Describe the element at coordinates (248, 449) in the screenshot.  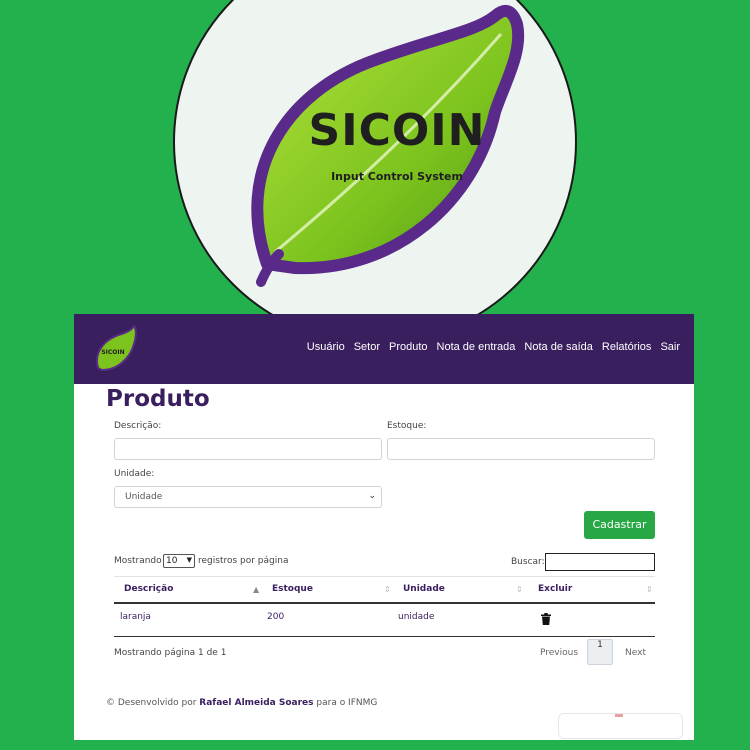
I see `descricao-input` at that location.